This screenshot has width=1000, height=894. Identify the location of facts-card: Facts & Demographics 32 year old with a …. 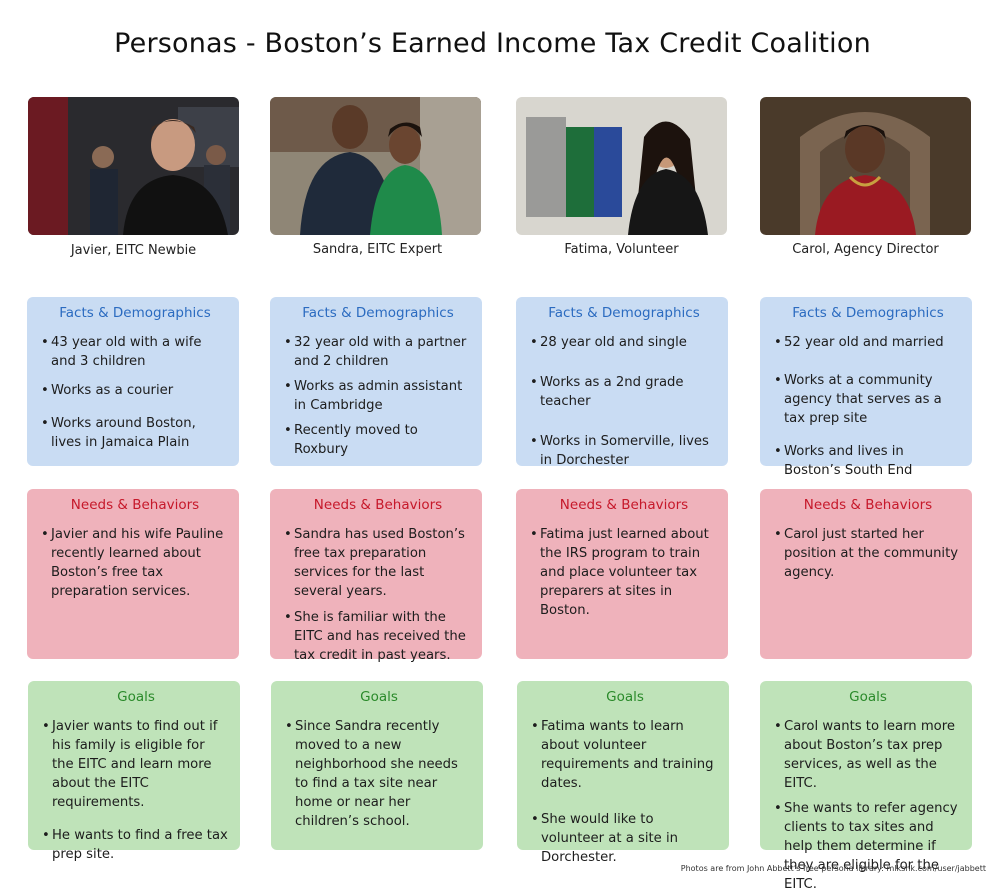
(376, 381).